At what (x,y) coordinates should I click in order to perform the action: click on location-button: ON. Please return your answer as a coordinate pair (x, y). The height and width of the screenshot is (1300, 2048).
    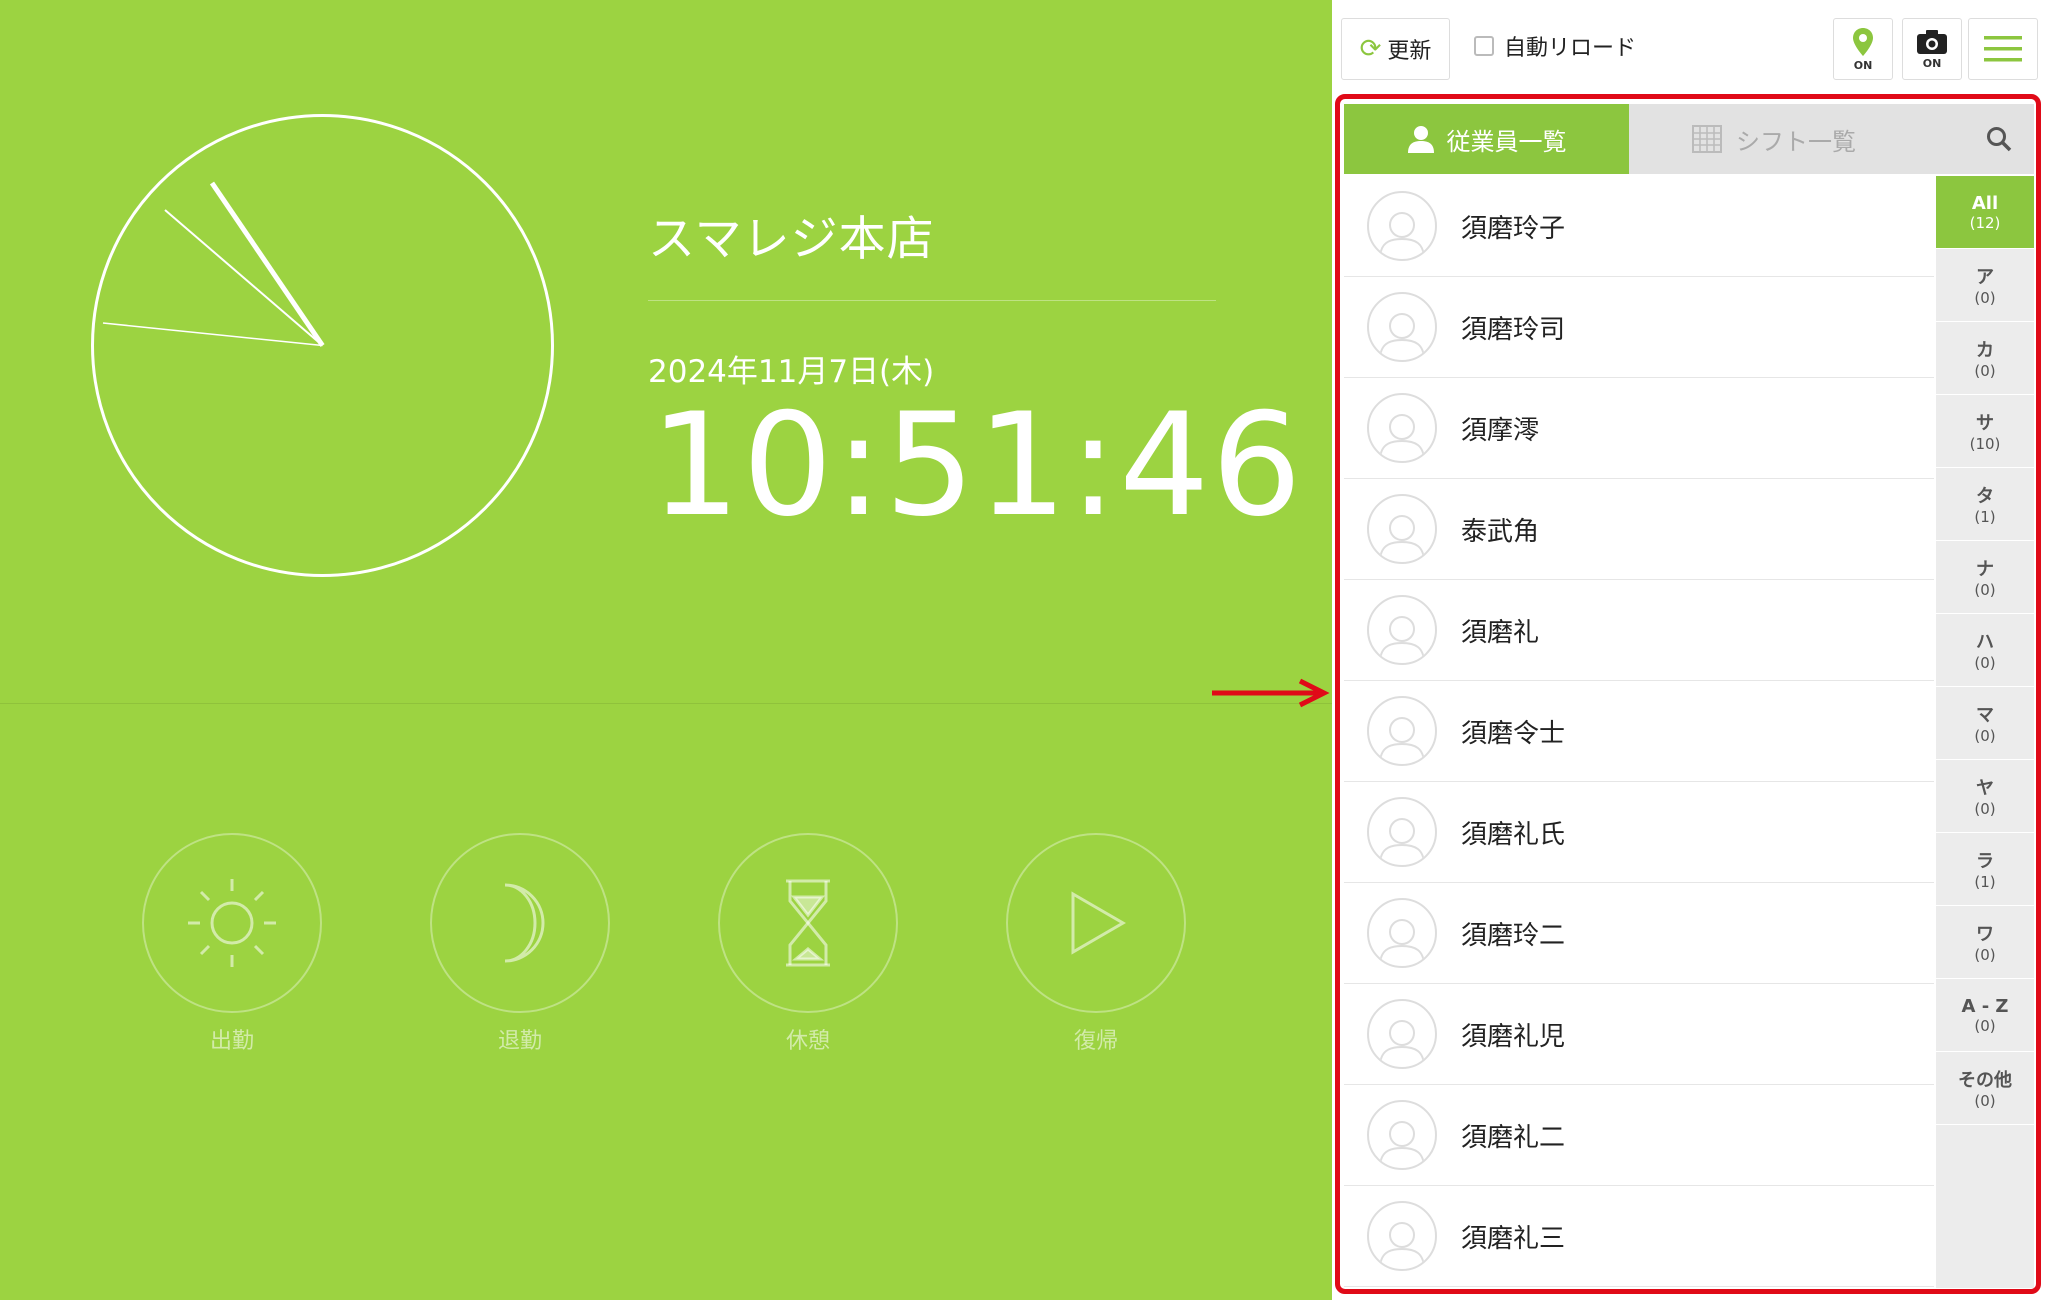
    Looking at the image, I should click on (1863, 49).